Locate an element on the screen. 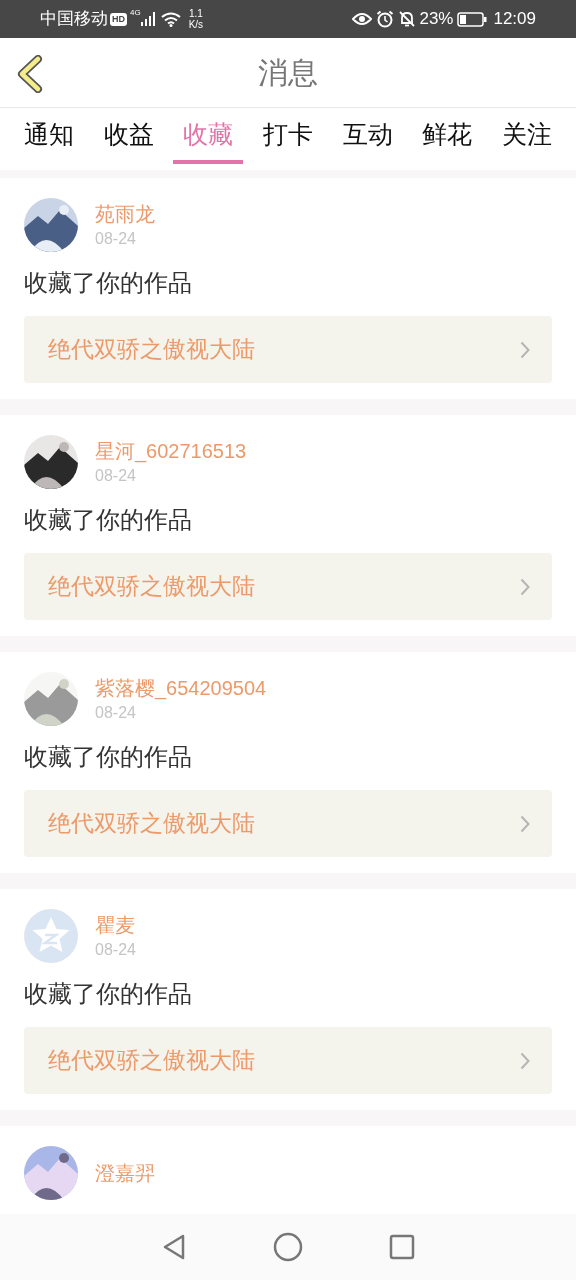 This screenshot has height=1280, width=576. tab: 通知 is located at coordinates (49, 136).